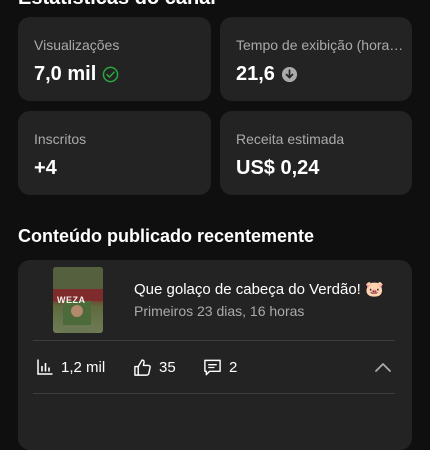 The image size is (430, 450). Describe the element at coordinates (166, 236) in the screenshot. I see `recent-content-title: Conteúdo publicado recentemente` at that location.